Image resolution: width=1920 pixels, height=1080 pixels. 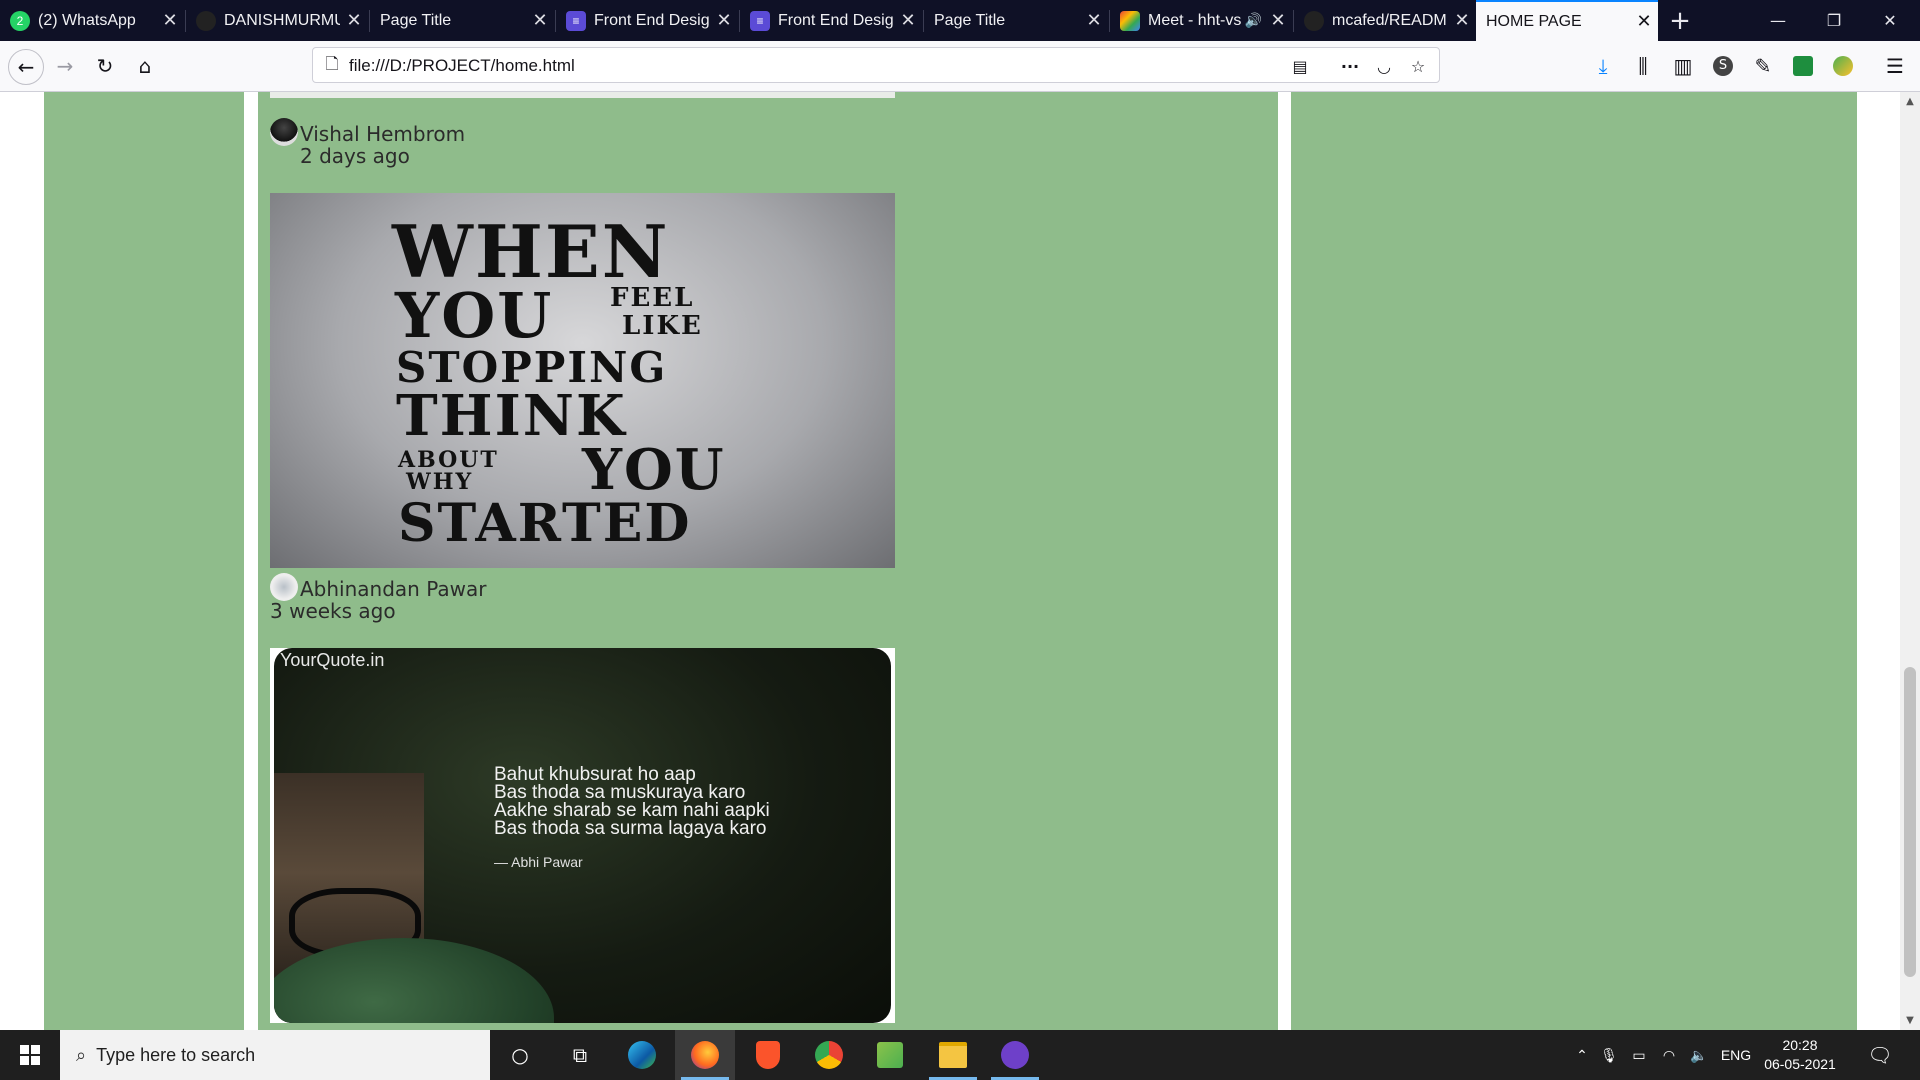 I want to click on tab-whatsapp: 2 (2) WhatsApp ✕, so click(x=92, y=20).